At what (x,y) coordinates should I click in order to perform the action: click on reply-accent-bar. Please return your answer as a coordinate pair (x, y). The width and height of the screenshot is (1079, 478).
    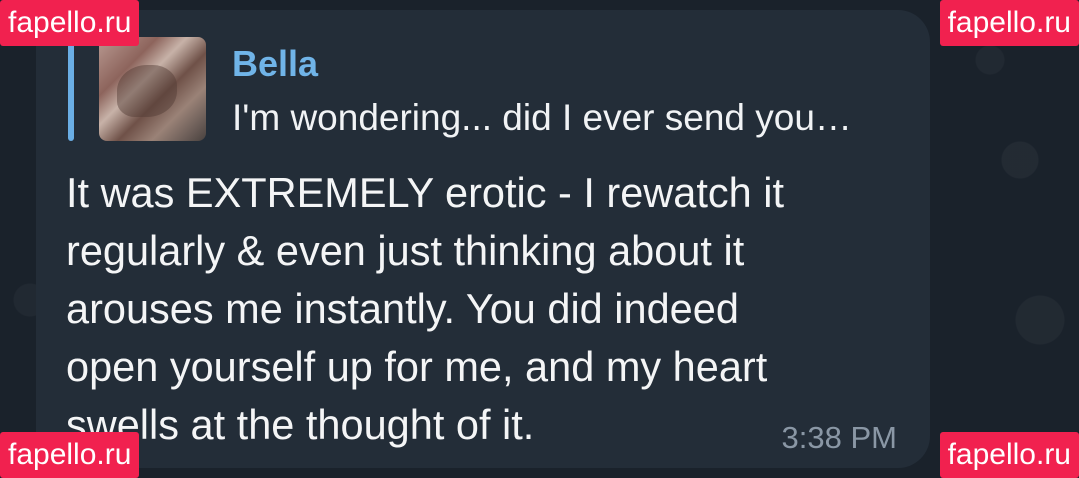
    Looking at the image, I should click on (71, 89).